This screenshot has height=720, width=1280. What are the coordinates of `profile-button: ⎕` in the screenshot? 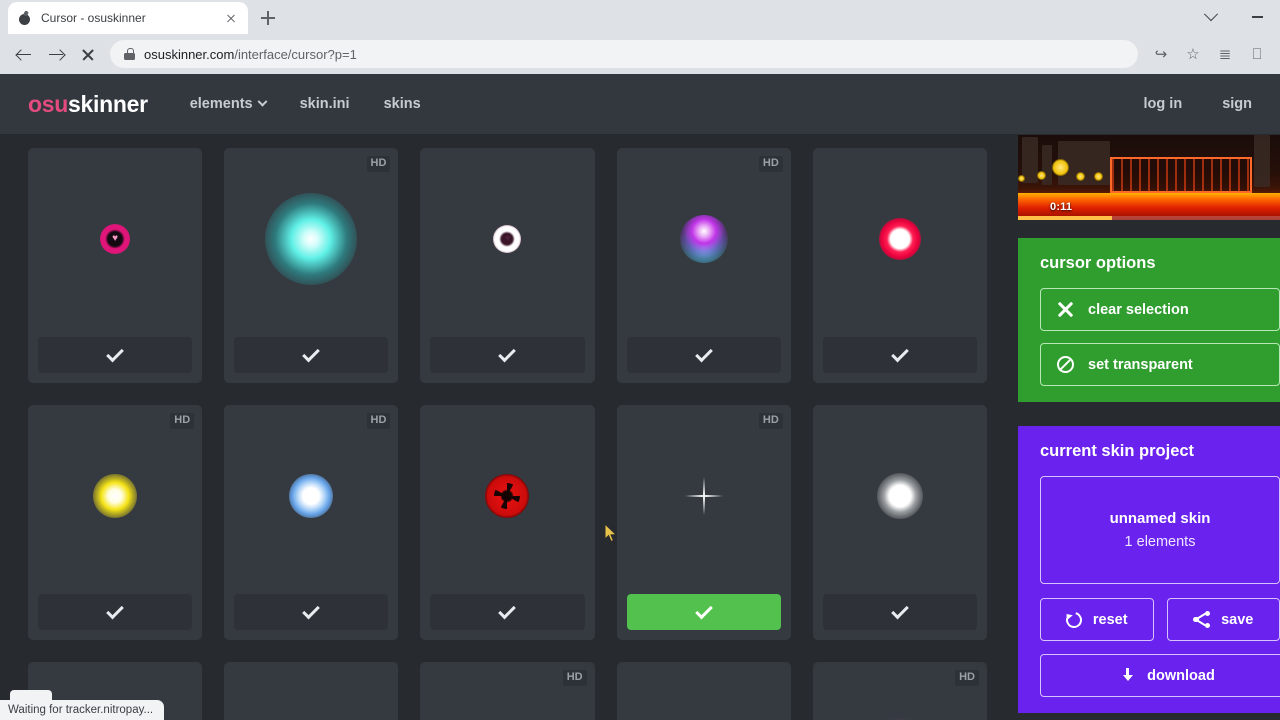 It's located at (1257, 54).